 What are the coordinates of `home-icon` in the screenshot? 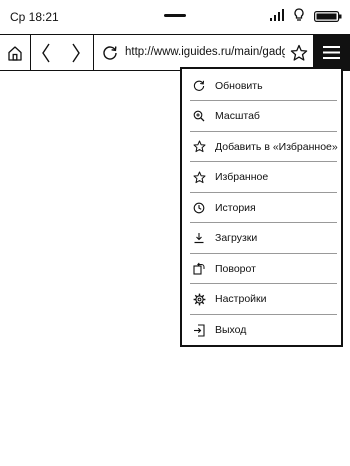 It's located at (15, 53).